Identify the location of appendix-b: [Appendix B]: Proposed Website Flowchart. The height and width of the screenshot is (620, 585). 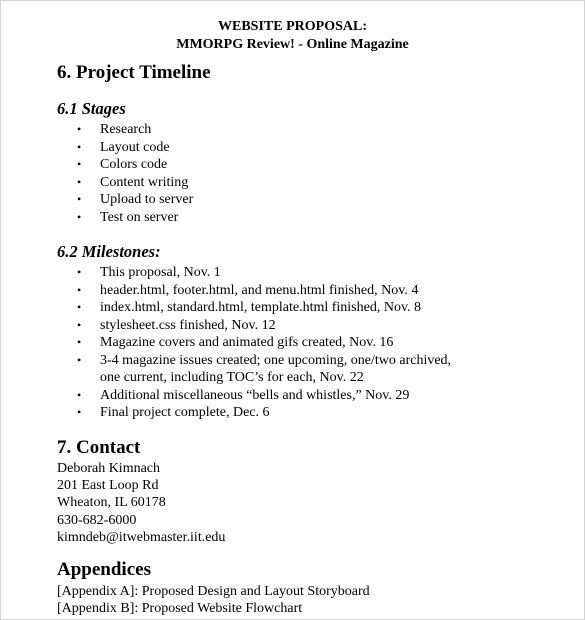
(180, 609).